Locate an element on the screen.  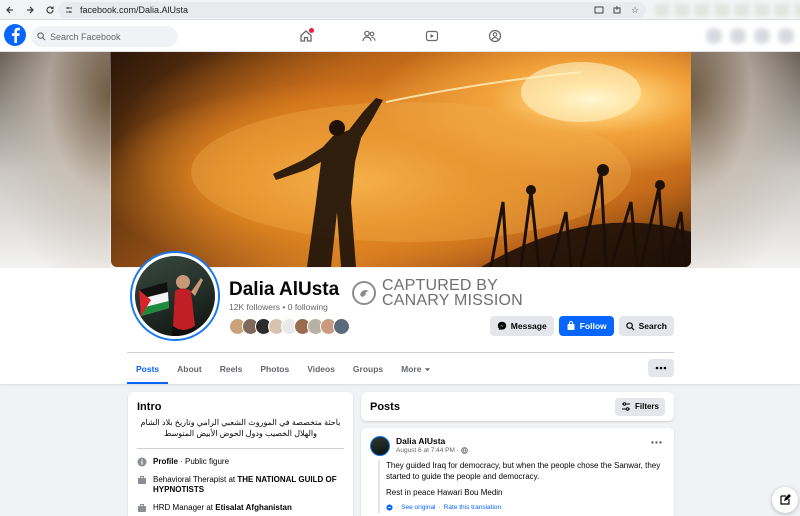
forward-icon is located at coordinates (30, 10).